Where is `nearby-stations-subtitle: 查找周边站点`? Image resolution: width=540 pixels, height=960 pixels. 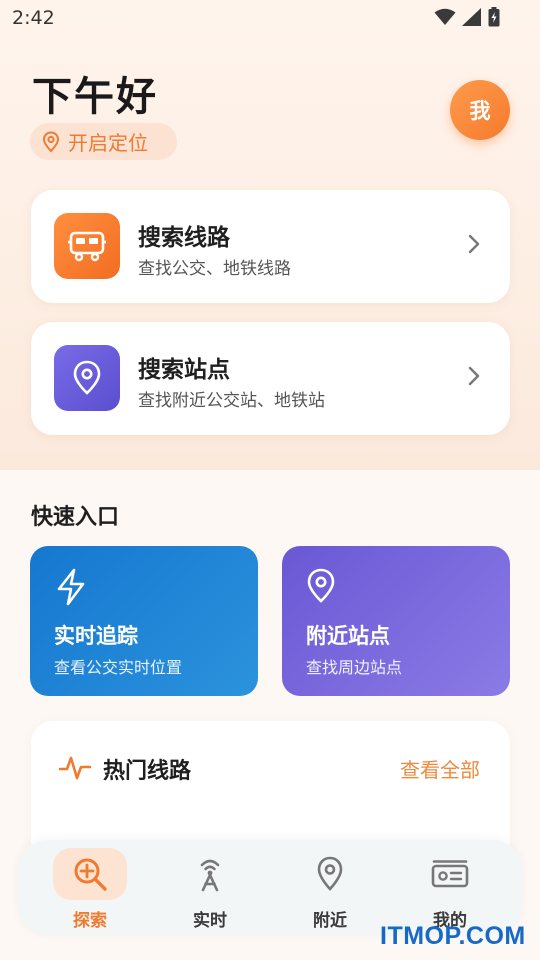
nearby-stations-subtitle: 查找周边站点 is located at coordinates (354, 667).